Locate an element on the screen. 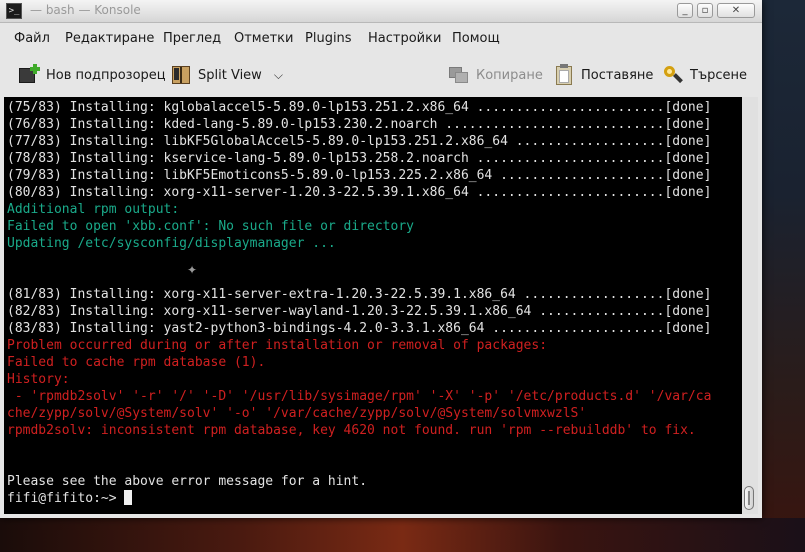  copy-button: Копиране is located at coordinates (495, 75).